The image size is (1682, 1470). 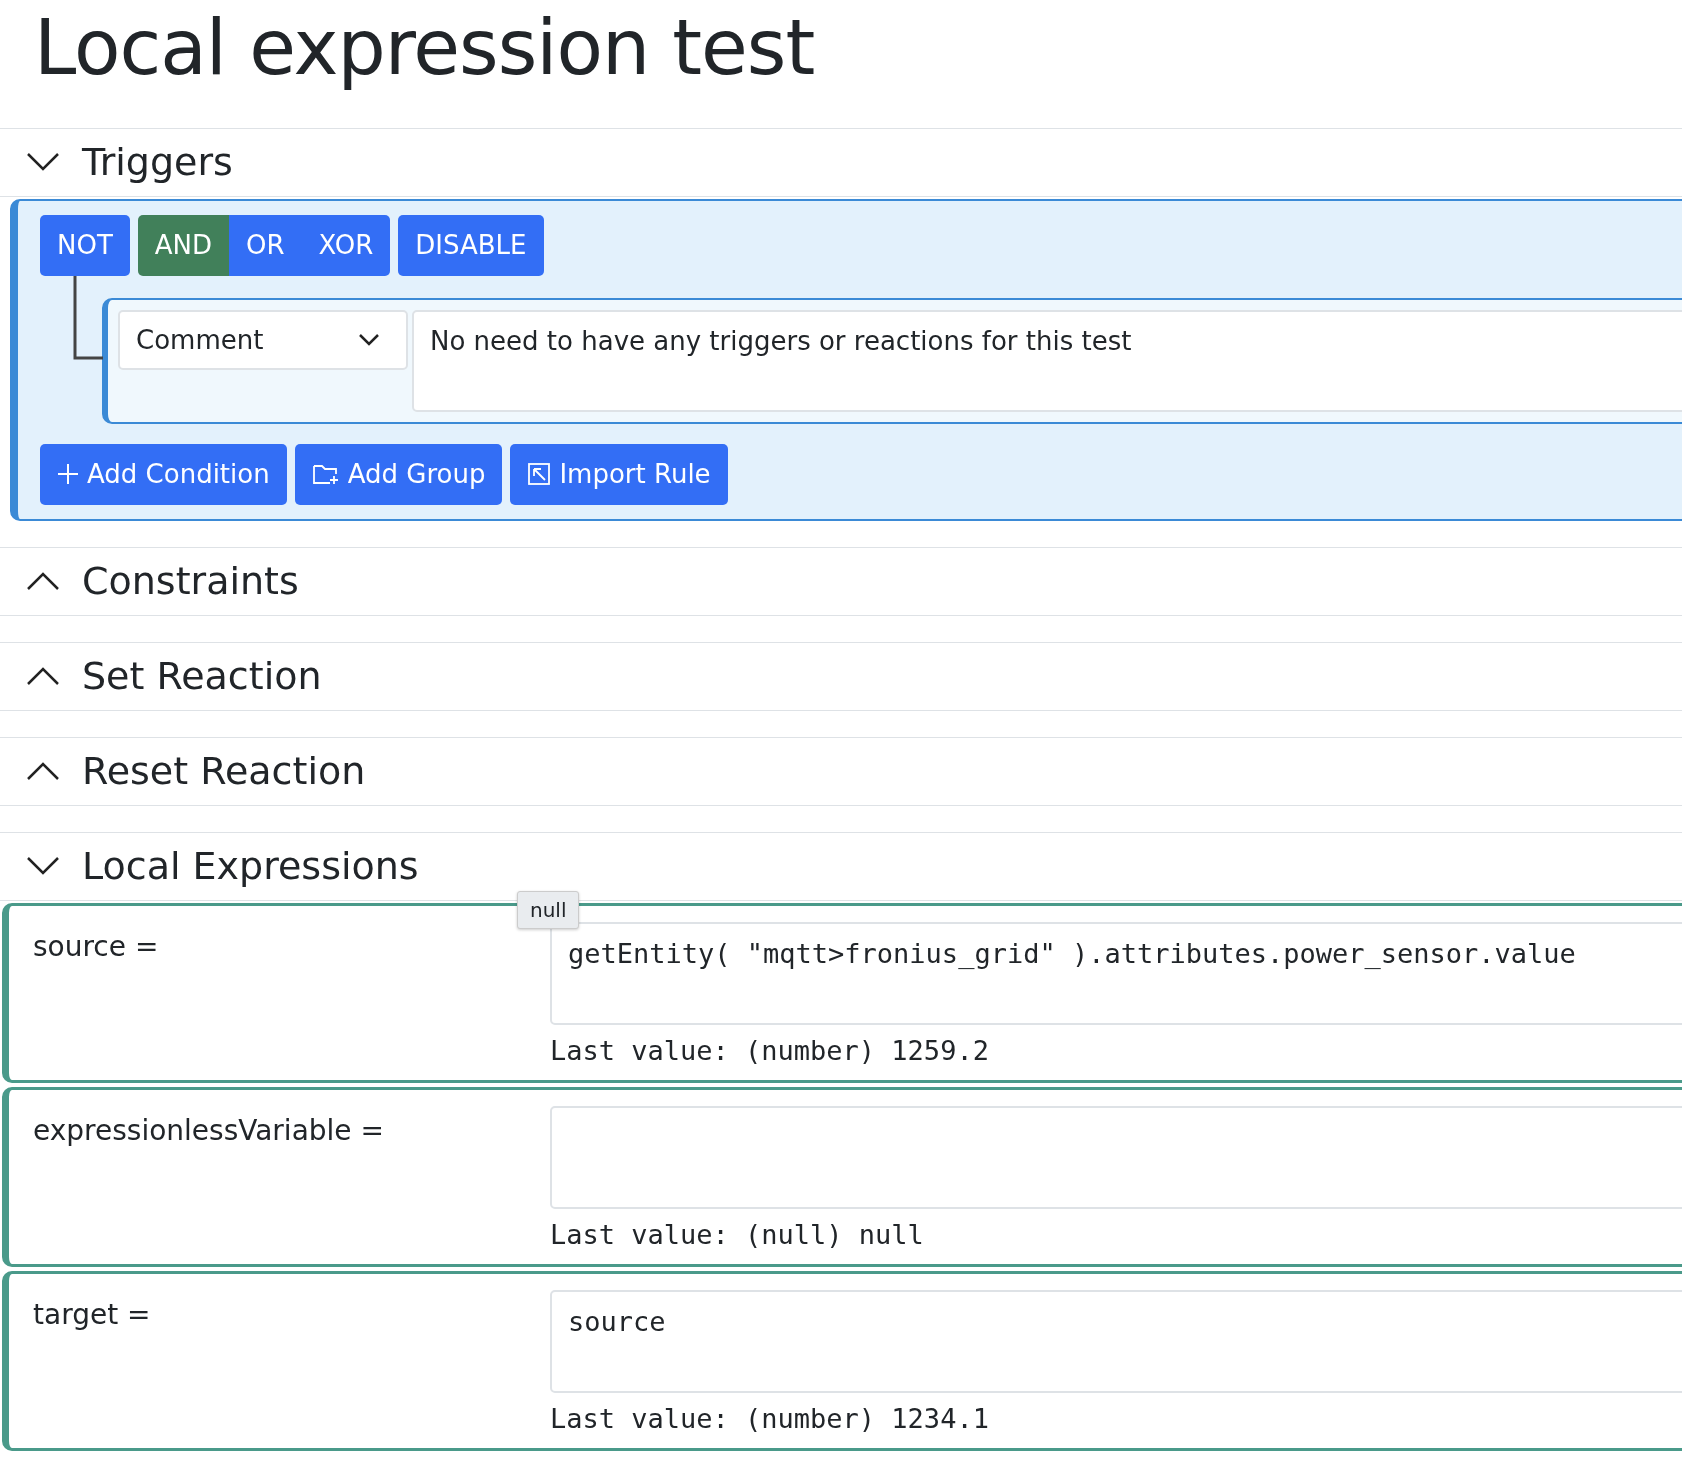 I want to click on tooltip: null, so click(x=548, y=909).